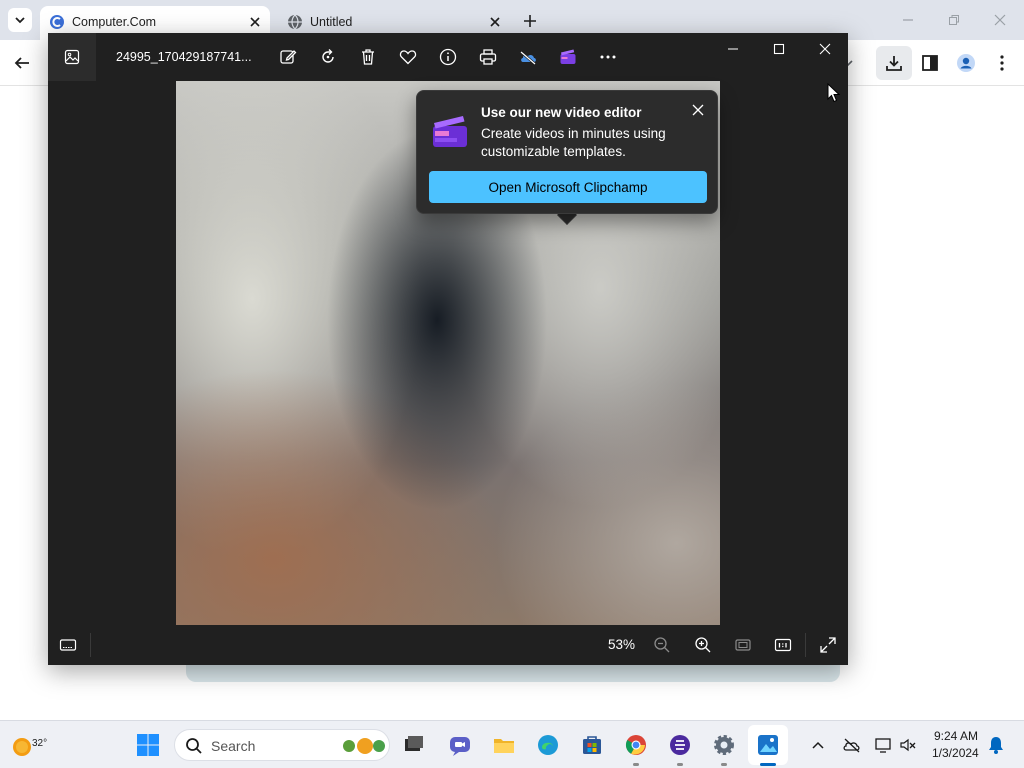 This screenshot has width=1024, height=768. I want to click on side-panel-icon, so click(930, 63).